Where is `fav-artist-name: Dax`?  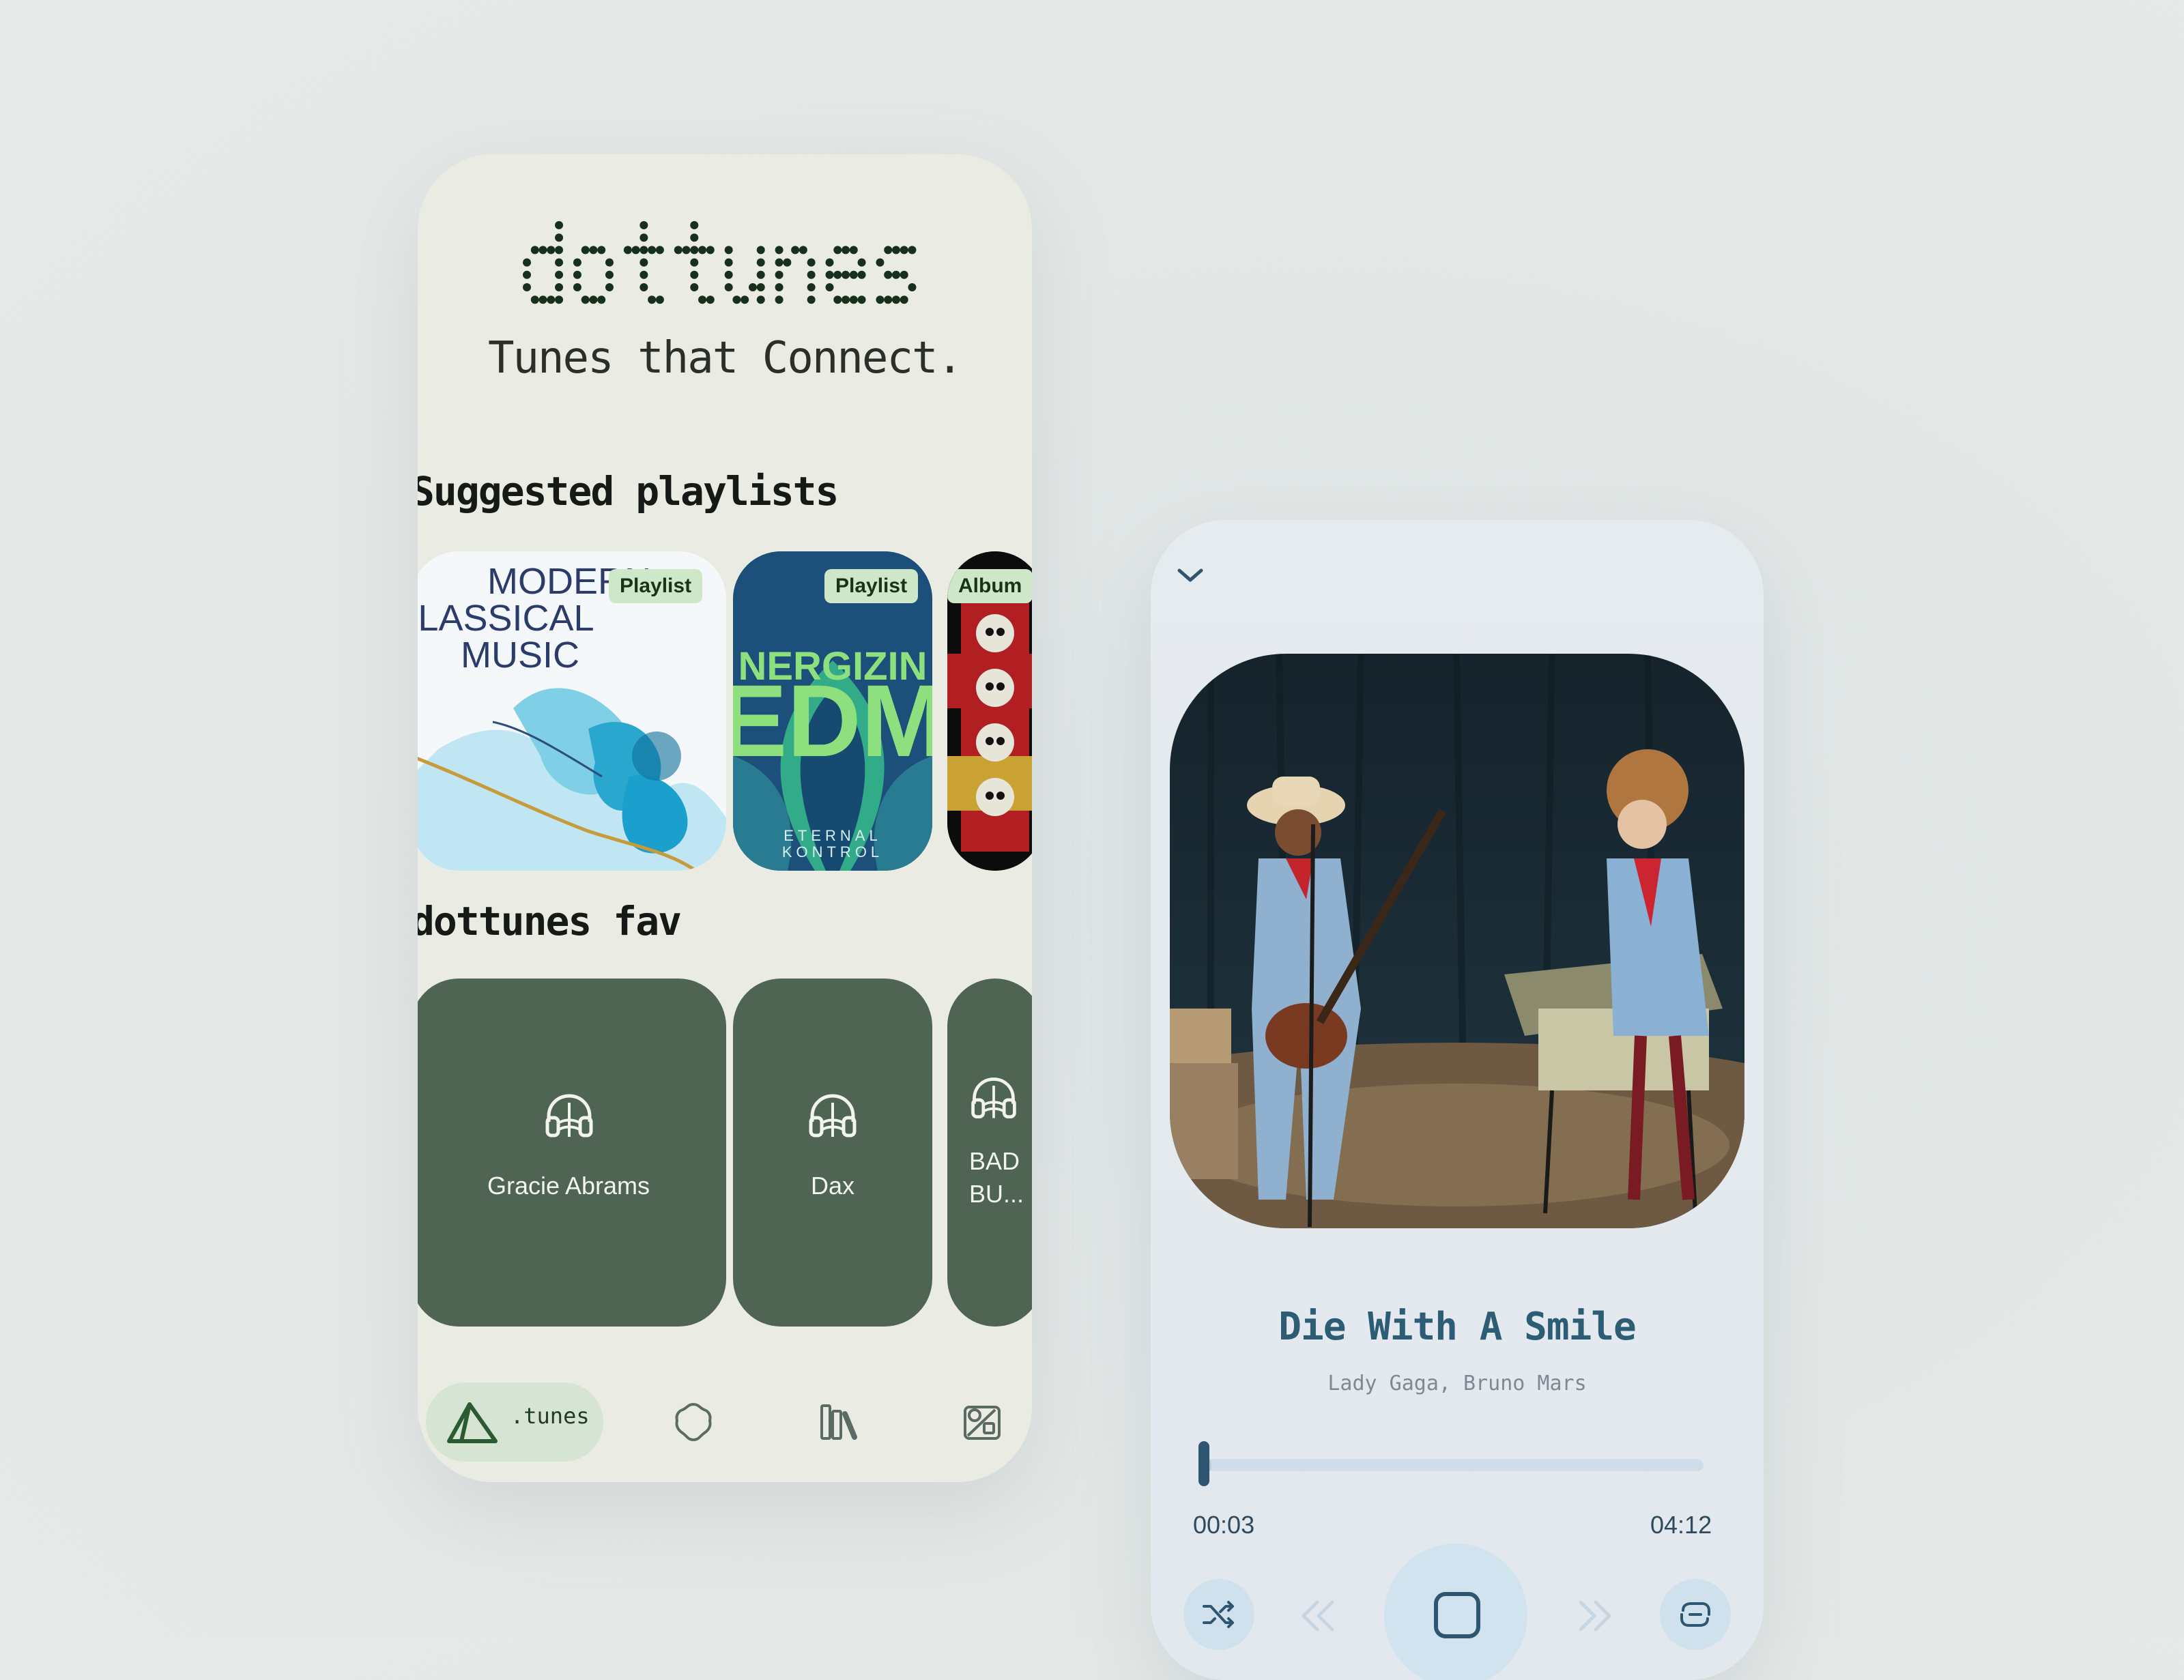 fav-artist-name: Dax is located at coordinates (832, 1186).